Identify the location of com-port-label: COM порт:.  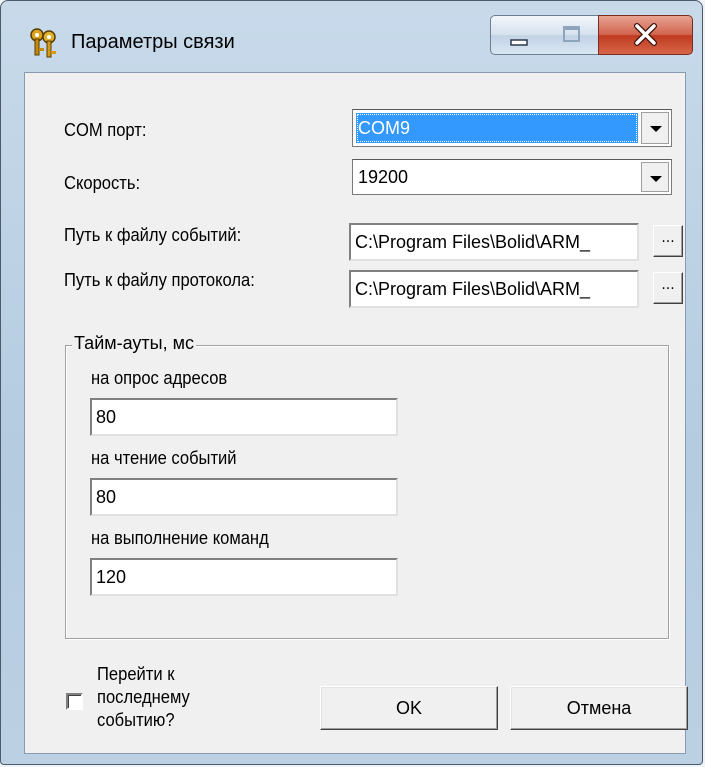
(105, 130).